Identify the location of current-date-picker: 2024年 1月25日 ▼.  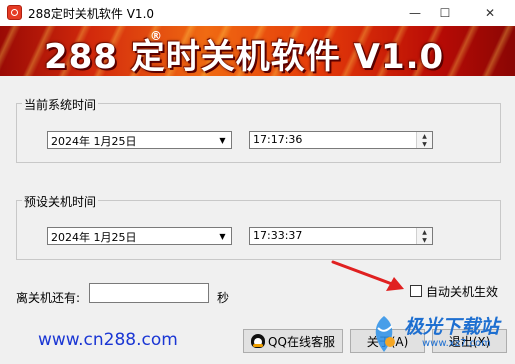
(139, 140).